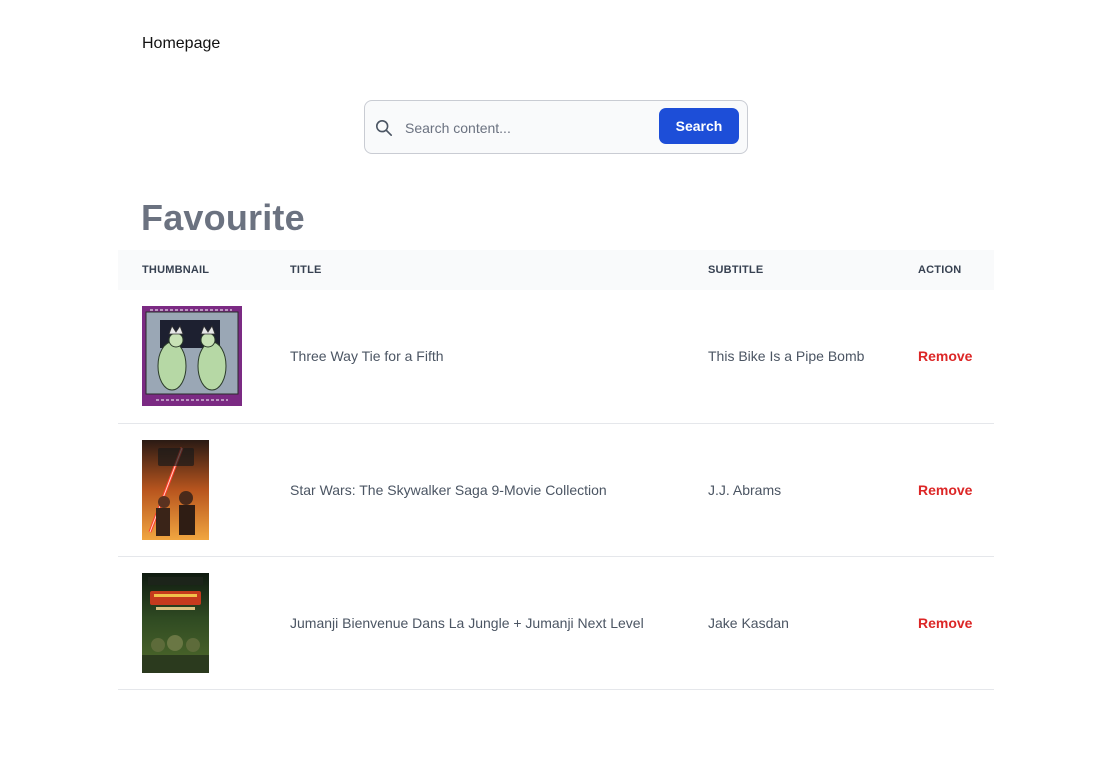 The width and height of the screenshot is (1105, 760). Describe the element at coordinates (736, 270) in the screenshot. I see `header-subtitle: SUBTITLE` at that location.